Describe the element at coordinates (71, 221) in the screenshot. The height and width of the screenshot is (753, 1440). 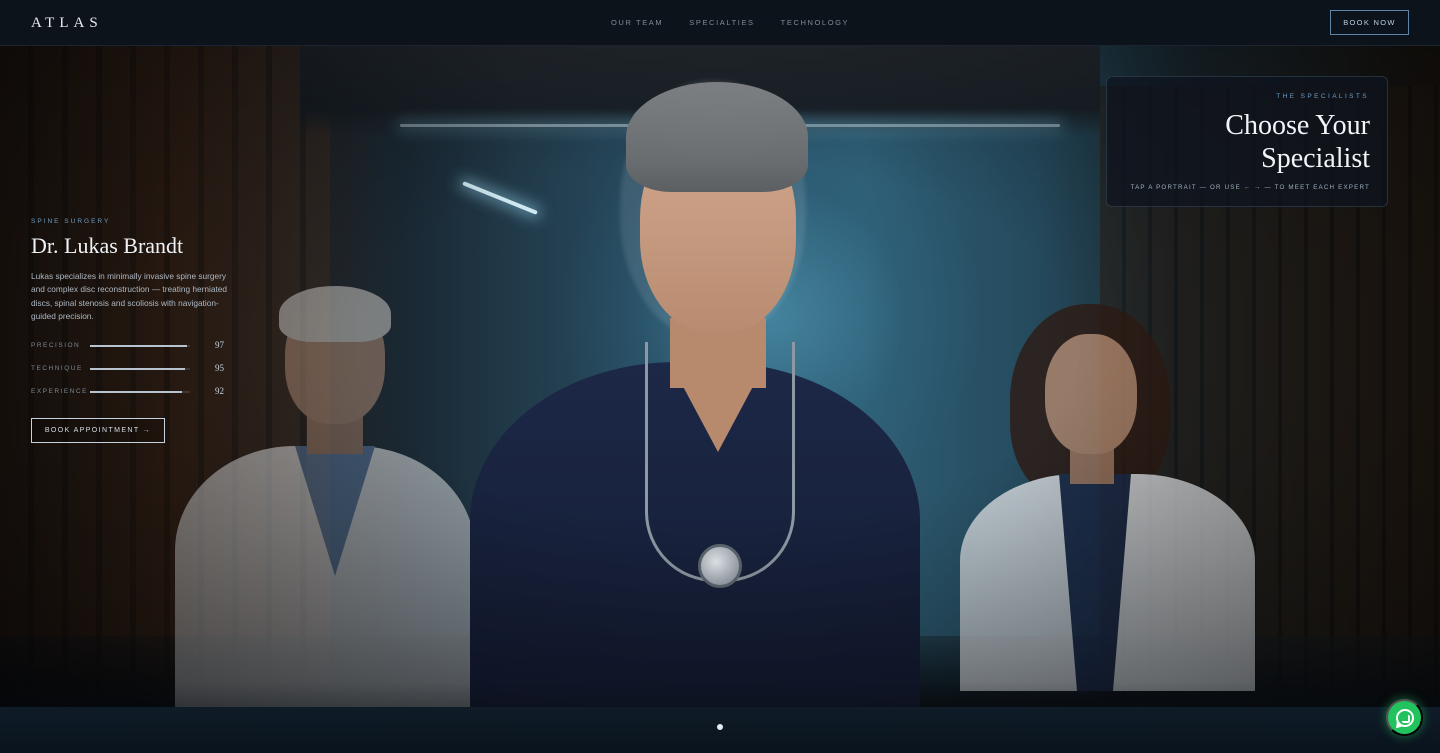
I see `specialty-label: SPINE SURGERY` at that location.